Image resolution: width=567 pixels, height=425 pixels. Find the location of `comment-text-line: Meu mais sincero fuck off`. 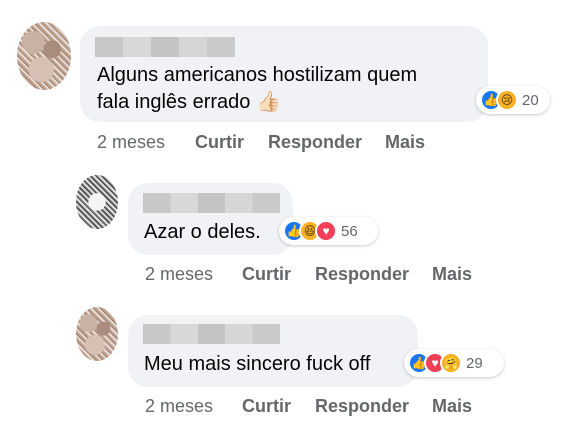

comment-text-line: Meu mais sincero fuck off is located at coordinates (257, 364).